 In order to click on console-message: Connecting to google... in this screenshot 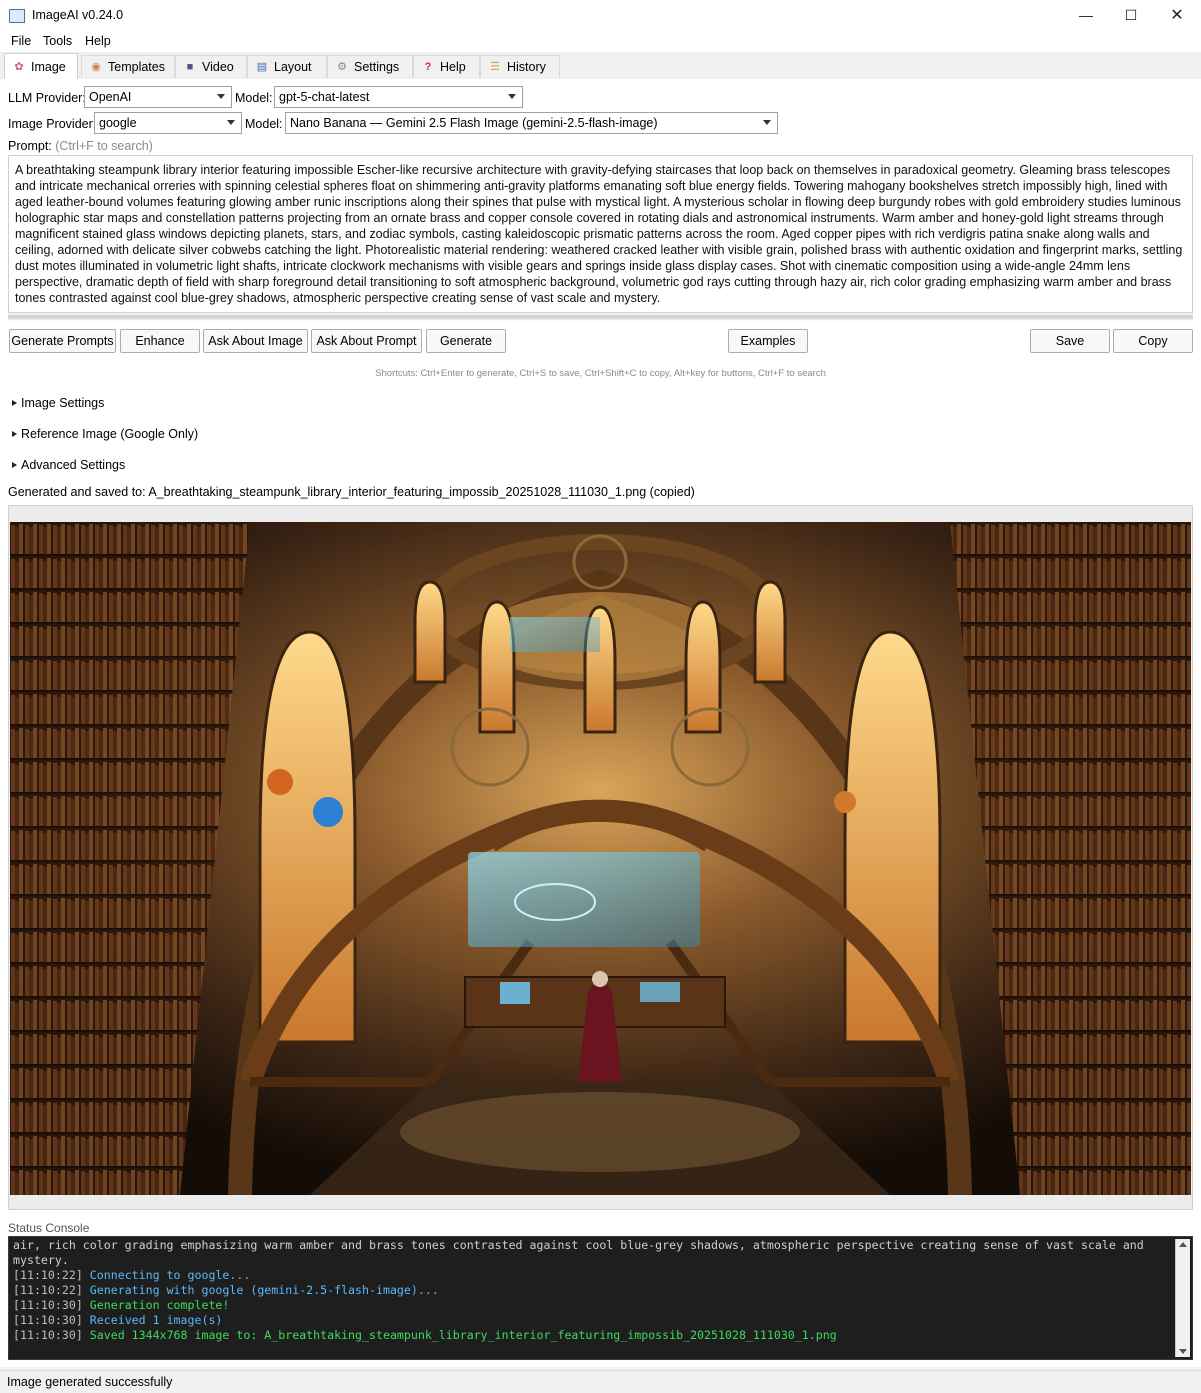, I will do `click(170, 1275)`.